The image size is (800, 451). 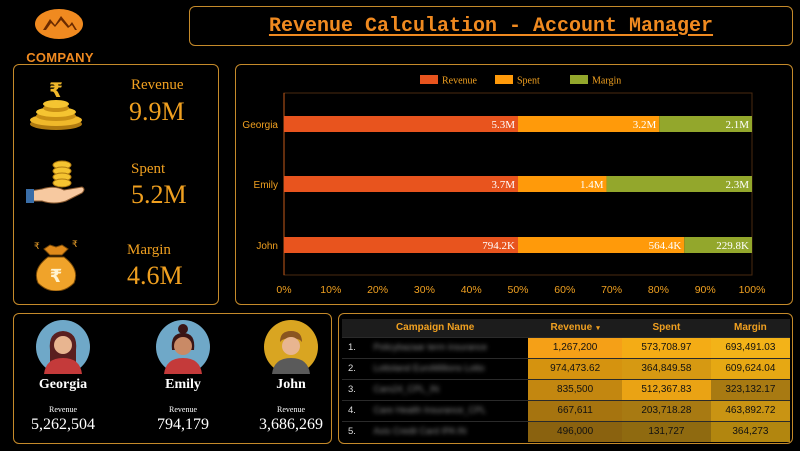 I want to click on campaign-name: Axis Credit Card IPA IN, so click(x=420, y=431).